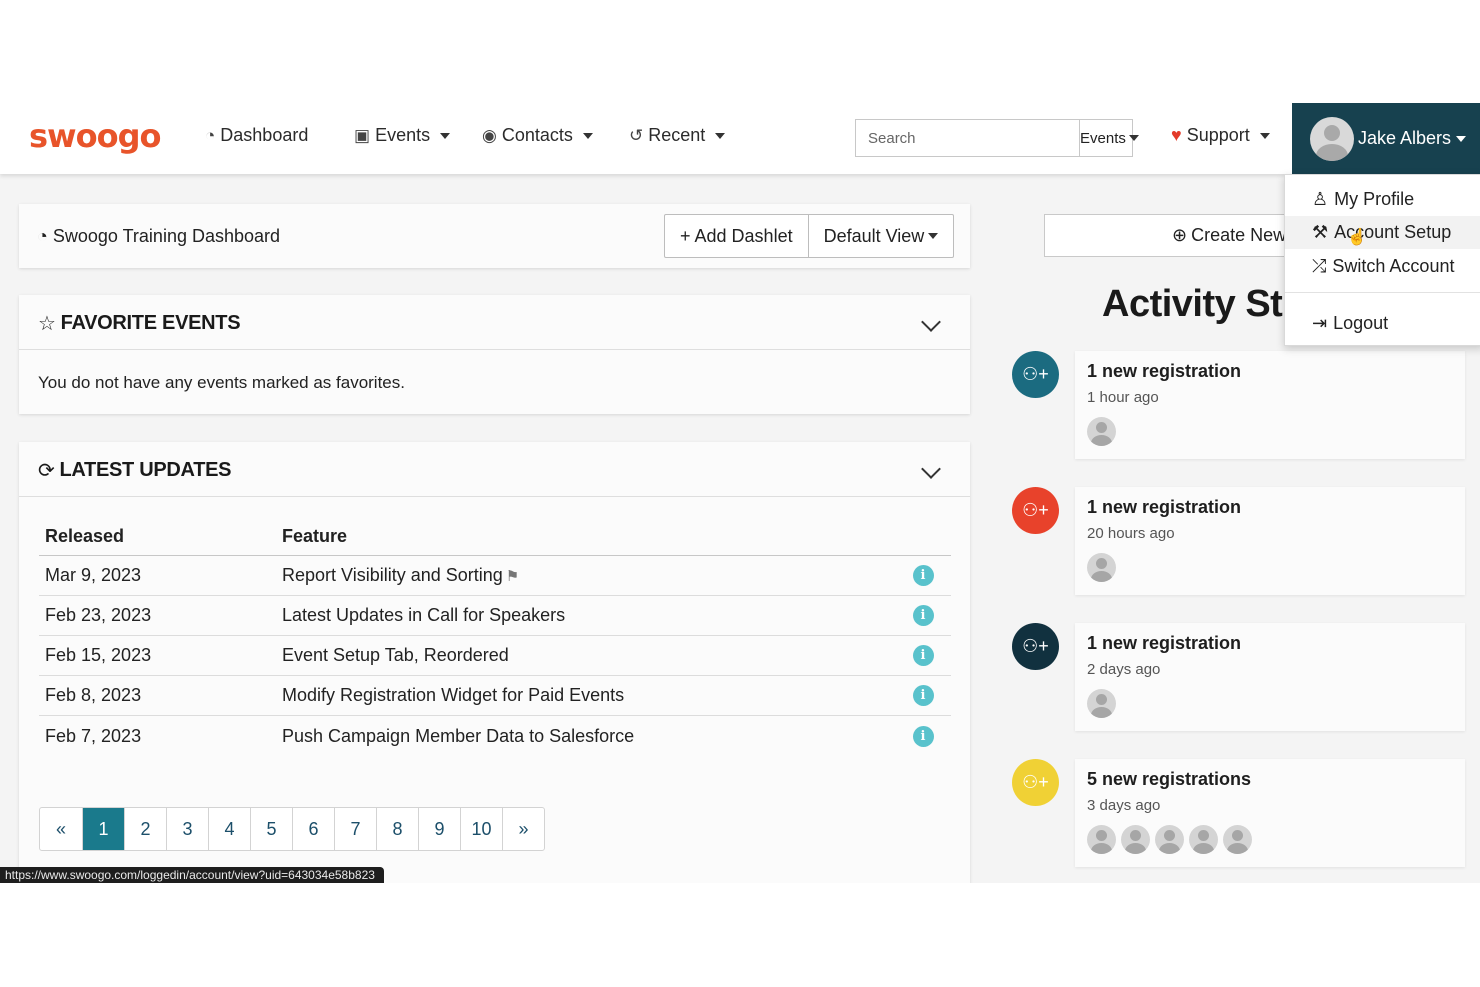 The image size is (1480, 987). Describe the element at coordinates (968, 138) in the screenshot. I see `search-input` at that location.